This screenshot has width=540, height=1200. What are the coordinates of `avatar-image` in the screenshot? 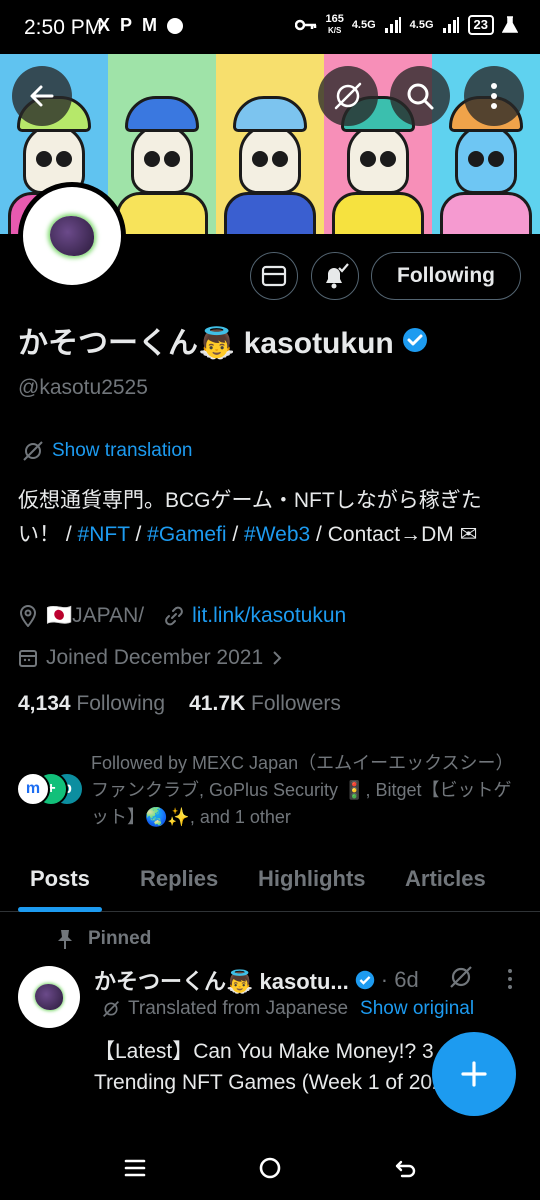 It's located at (72, 236).